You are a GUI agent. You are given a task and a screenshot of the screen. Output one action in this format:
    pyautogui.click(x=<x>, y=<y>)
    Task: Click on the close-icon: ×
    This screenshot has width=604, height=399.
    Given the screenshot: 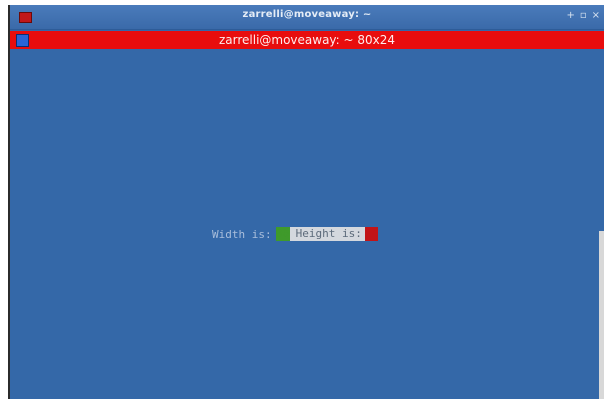 What is the action you would take?
    pyautogui.click(x=596, y=16)
    